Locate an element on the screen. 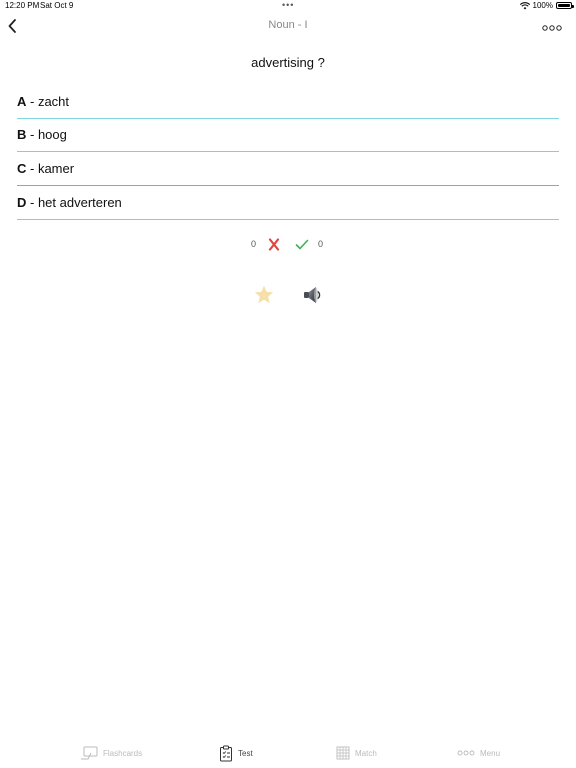 The image size is (576, 768). tab-label: Test is located at coordinates (245, 753).